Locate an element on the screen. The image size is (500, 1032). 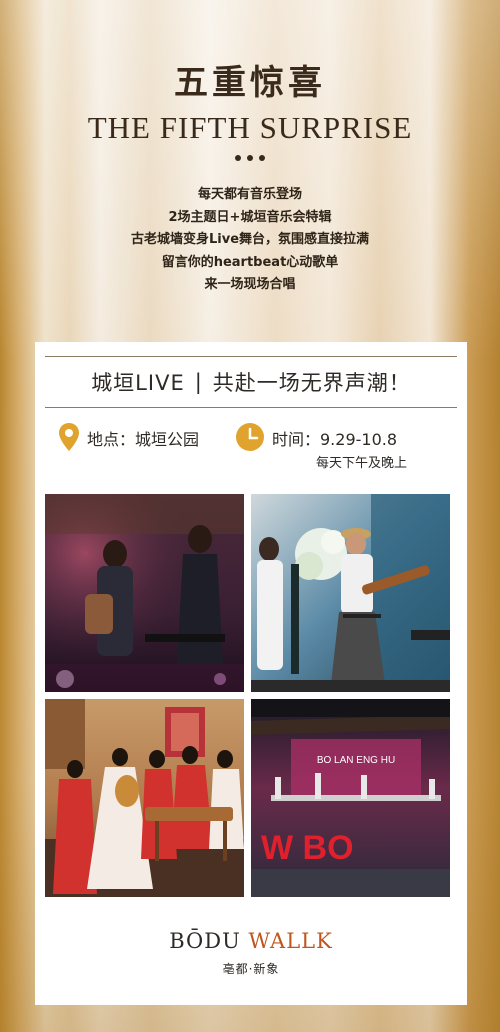
hero-line: 2场主题日+城垣音乐会特辑 is located at coordinates (250, 217).